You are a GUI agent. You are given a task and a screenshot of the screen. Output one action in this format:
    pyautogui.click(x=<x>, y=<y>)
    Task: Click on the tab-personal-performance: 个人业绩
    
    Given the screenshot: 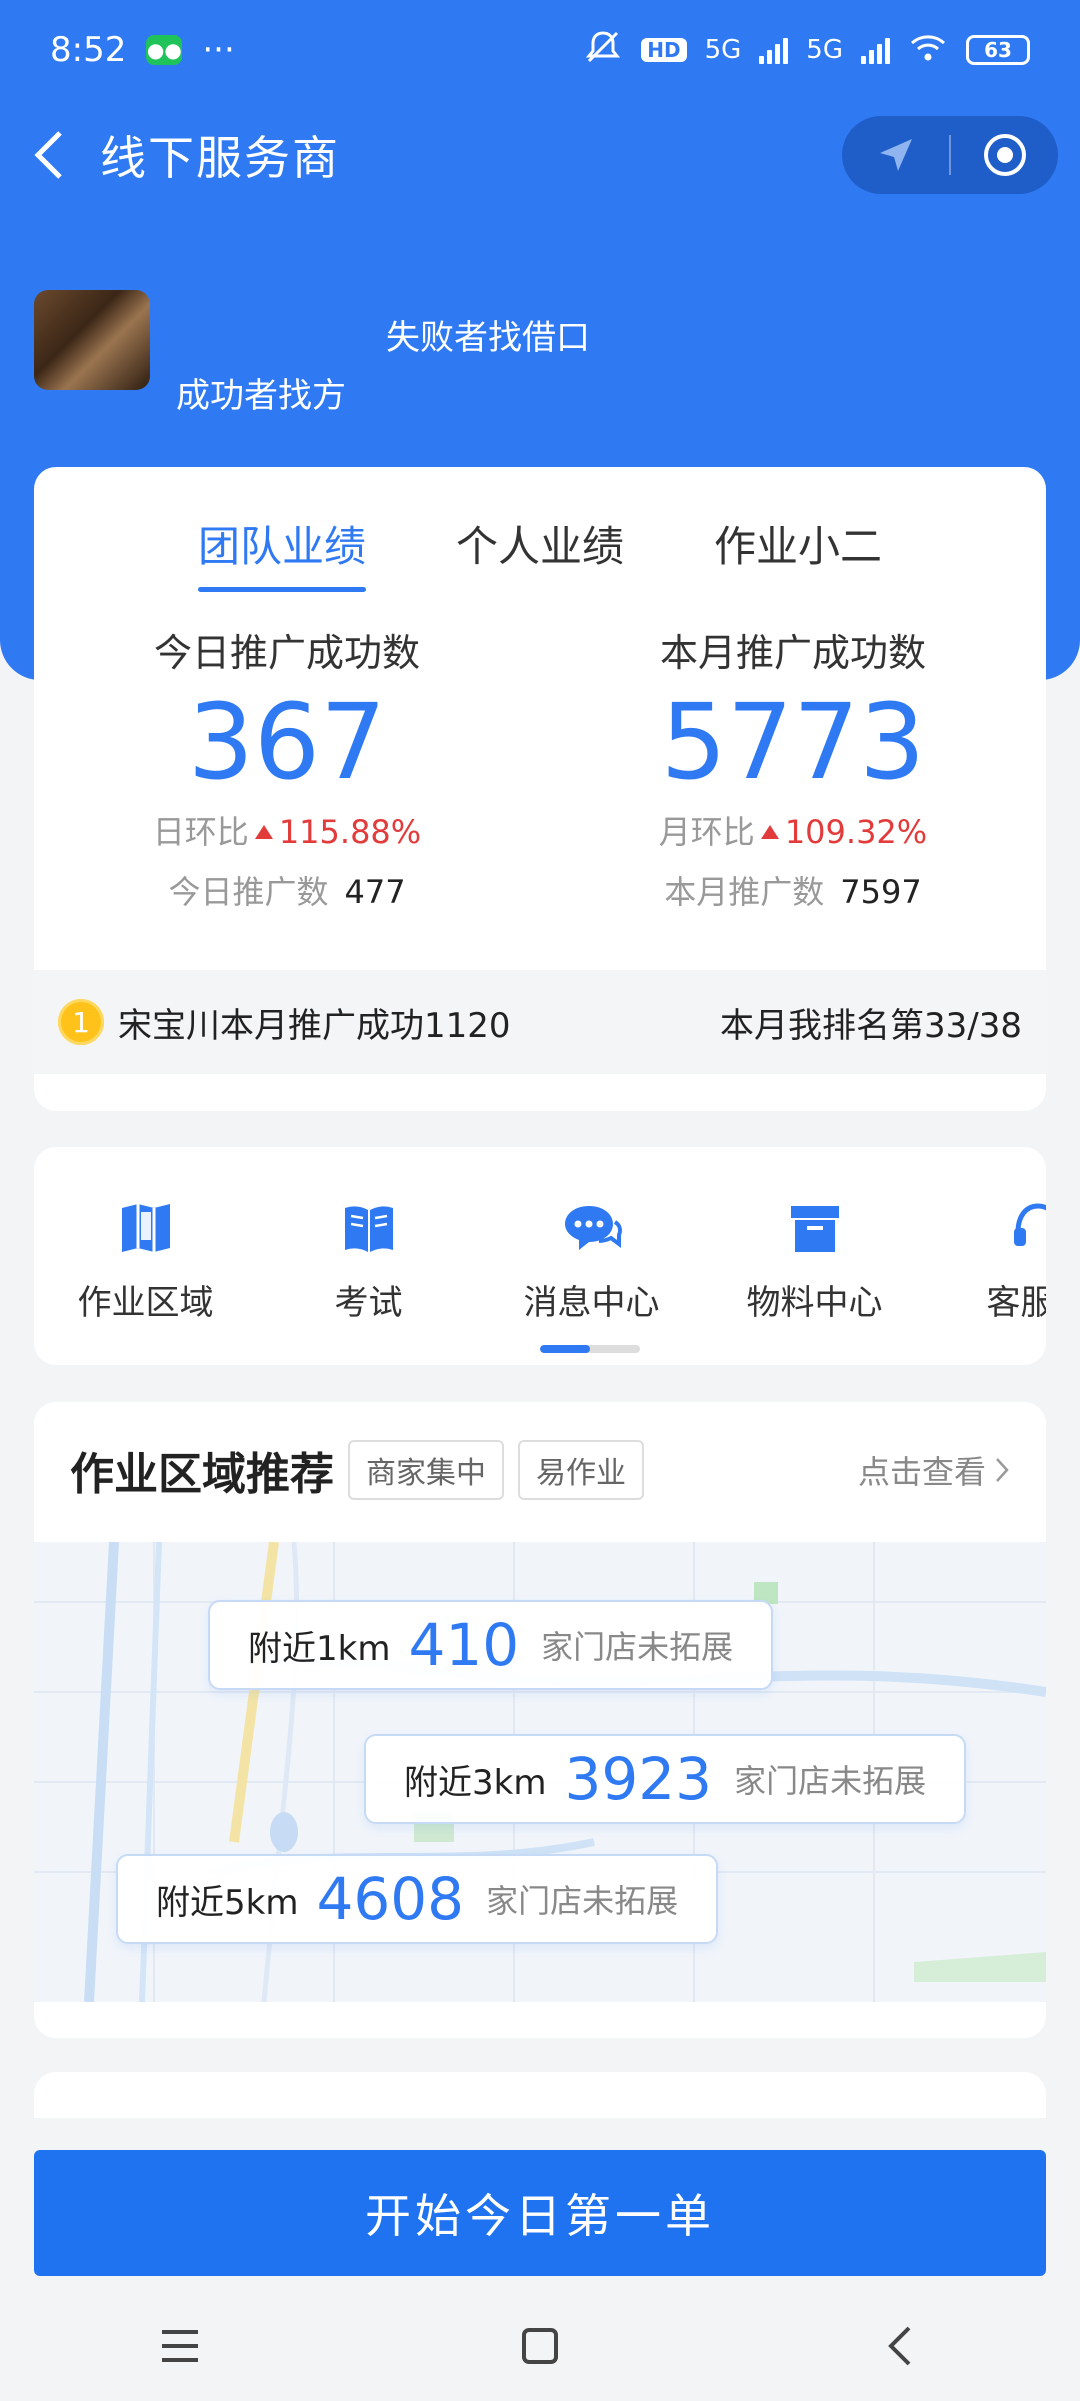 What is the action you would take?
    pyautogui.click(x=540, y=552)
    